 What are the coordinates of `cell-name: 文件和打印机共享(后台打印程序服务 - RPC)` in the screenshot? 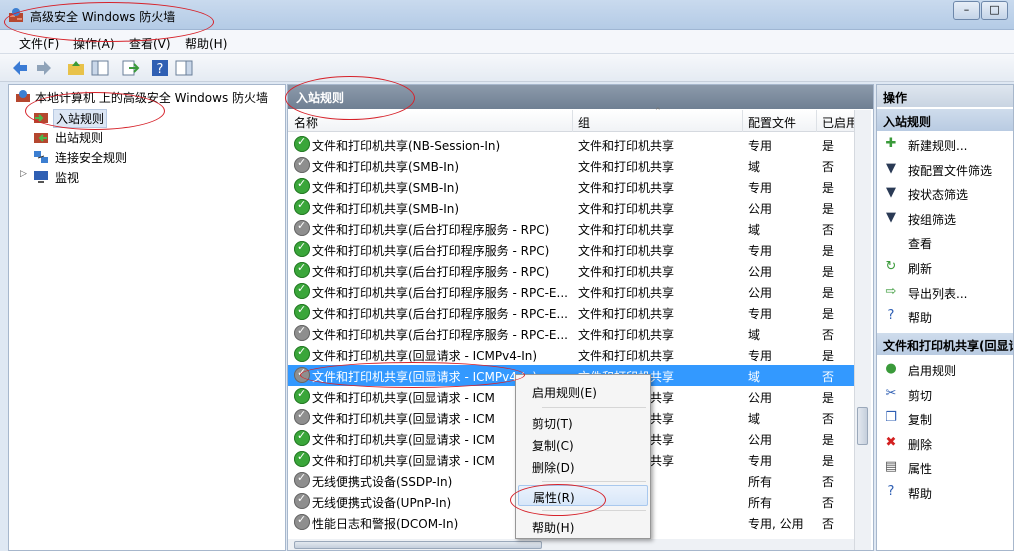 It's located at (431, 251).